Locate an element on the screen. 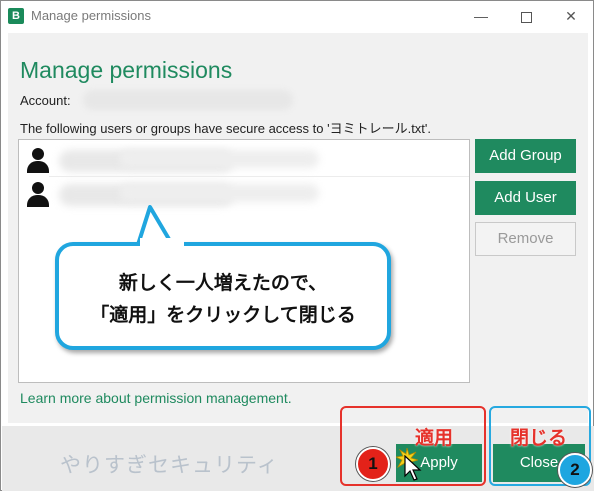  row-divider is located at coordinates (259, 176).